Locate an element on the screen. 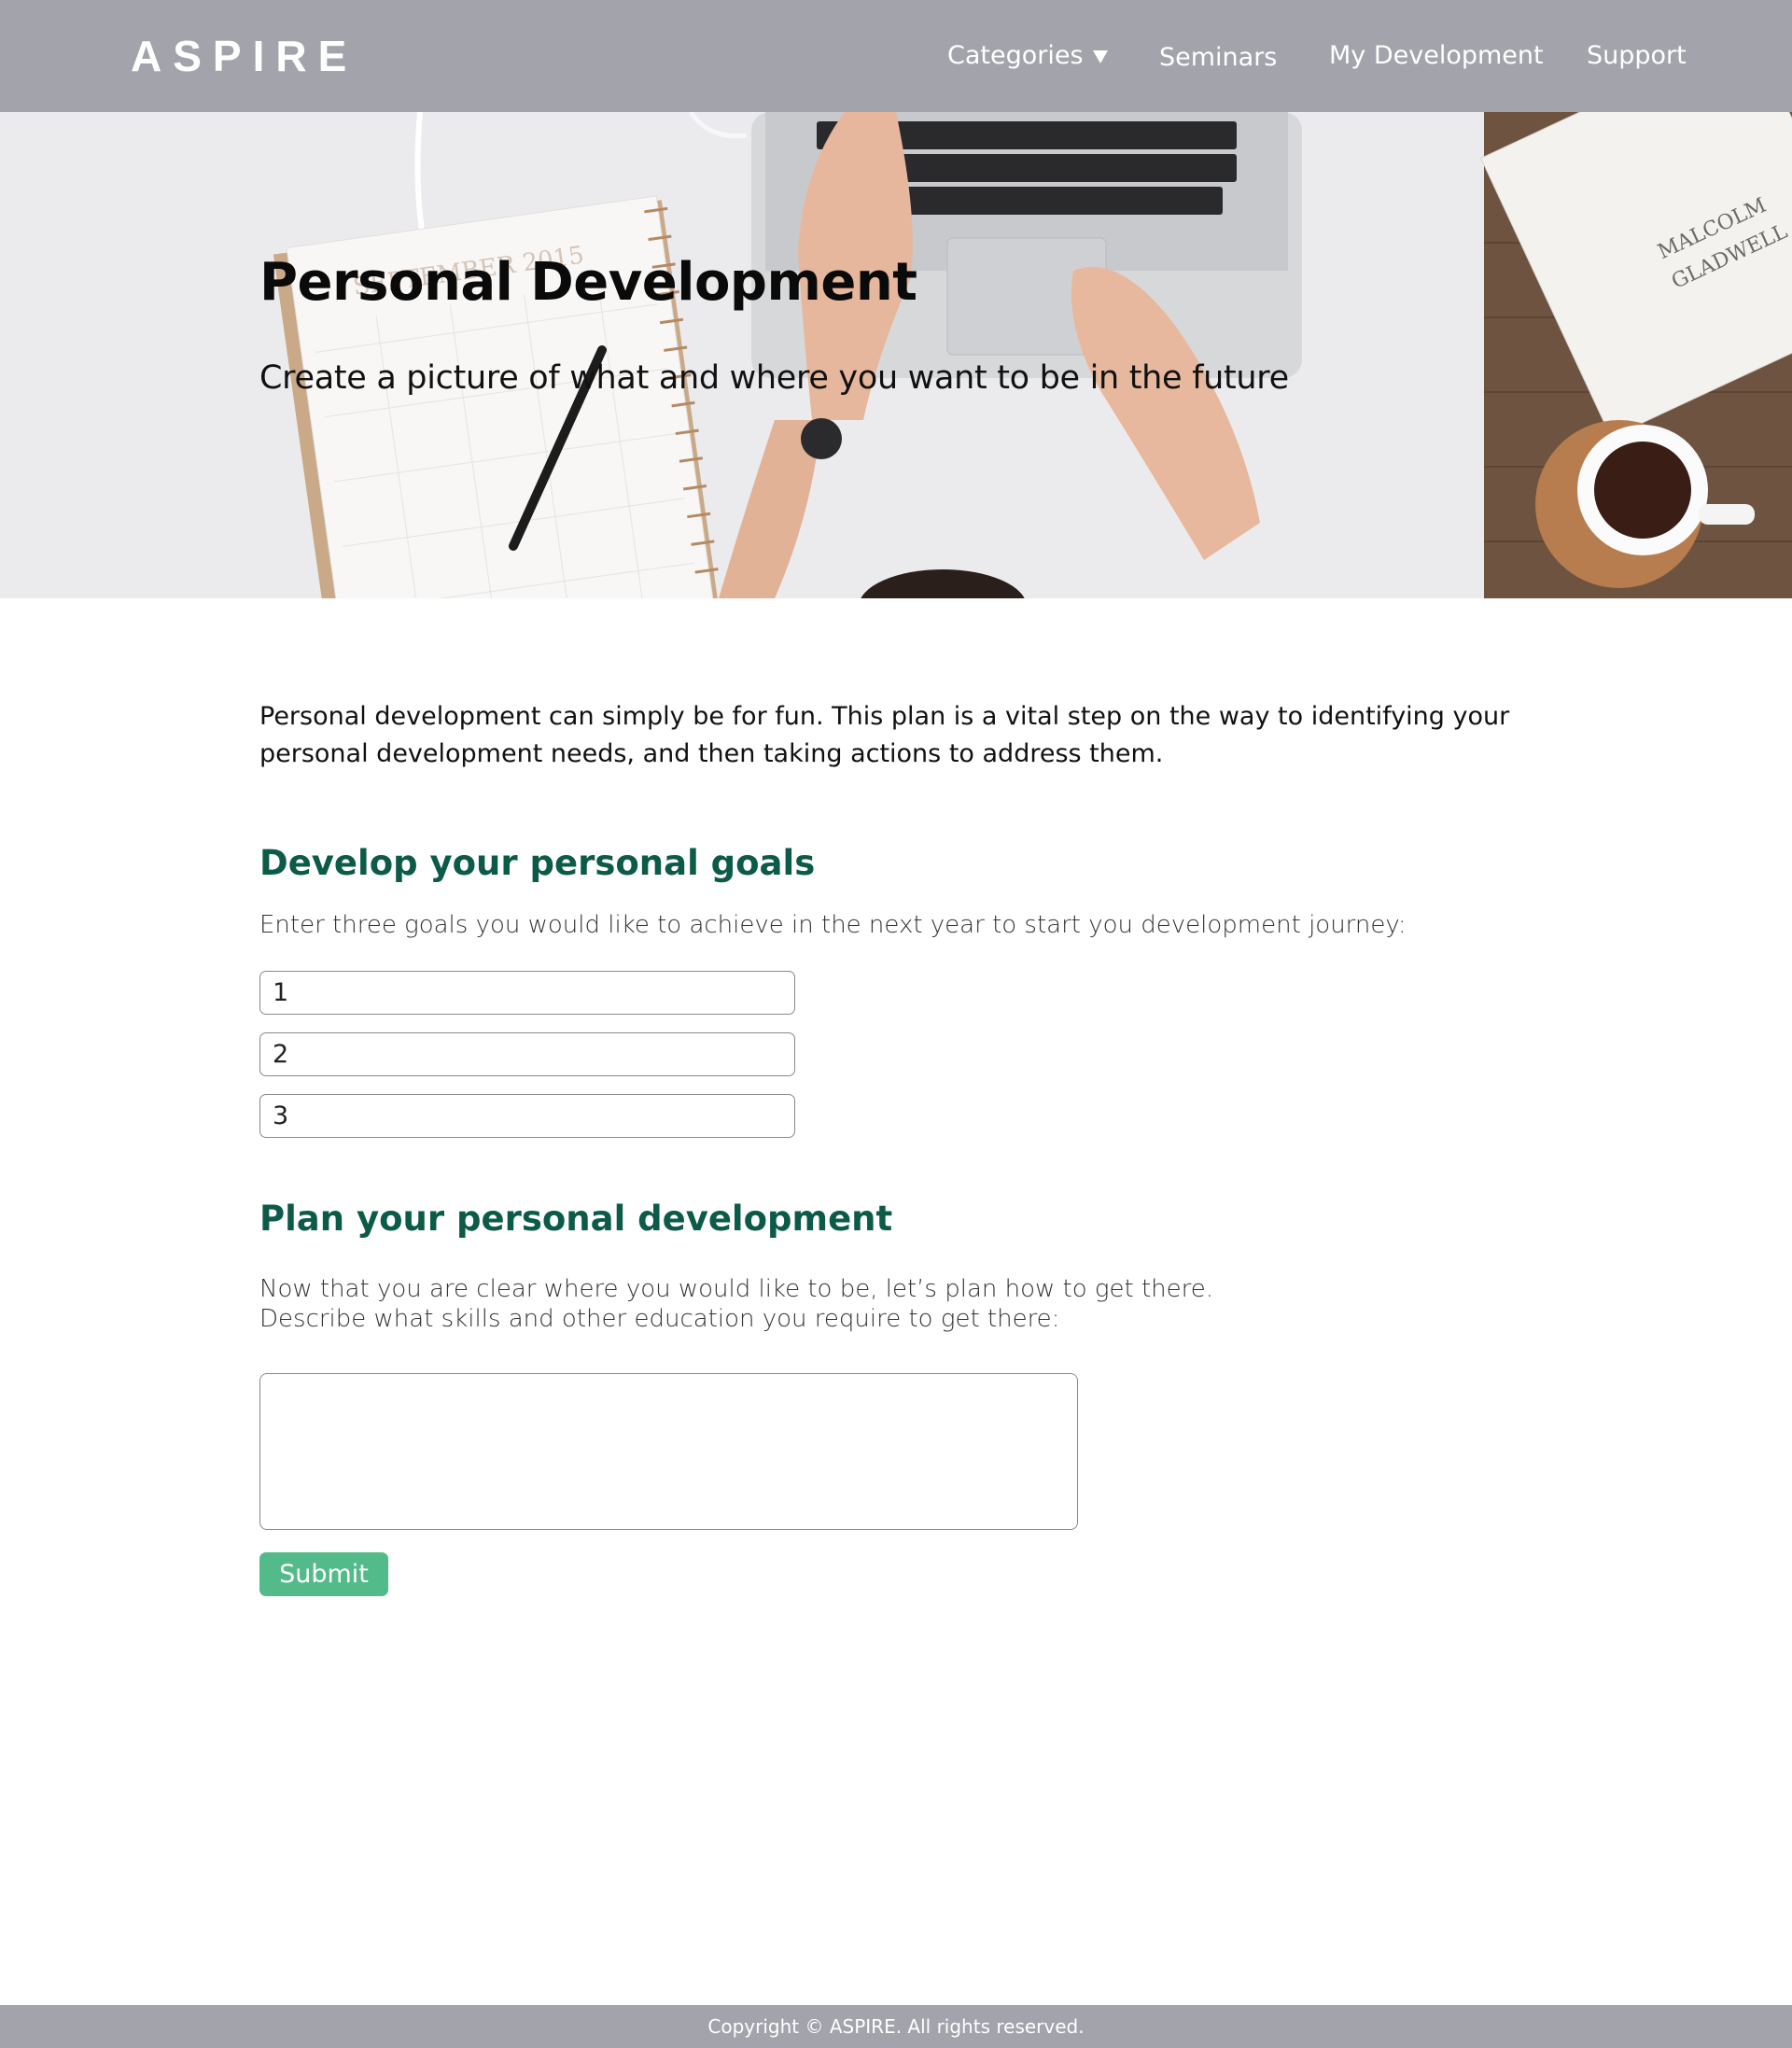  nav-my-development: My Development is located at coordinates (1436, 56).